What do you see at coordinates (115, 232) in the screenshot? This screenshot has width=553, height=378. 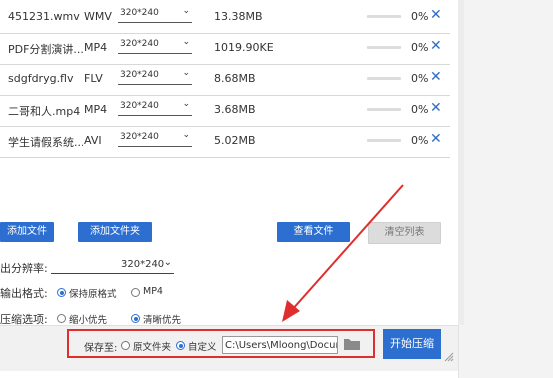 I see `add-folder-button: 添加文件夹` at bounding box center [115, 232].